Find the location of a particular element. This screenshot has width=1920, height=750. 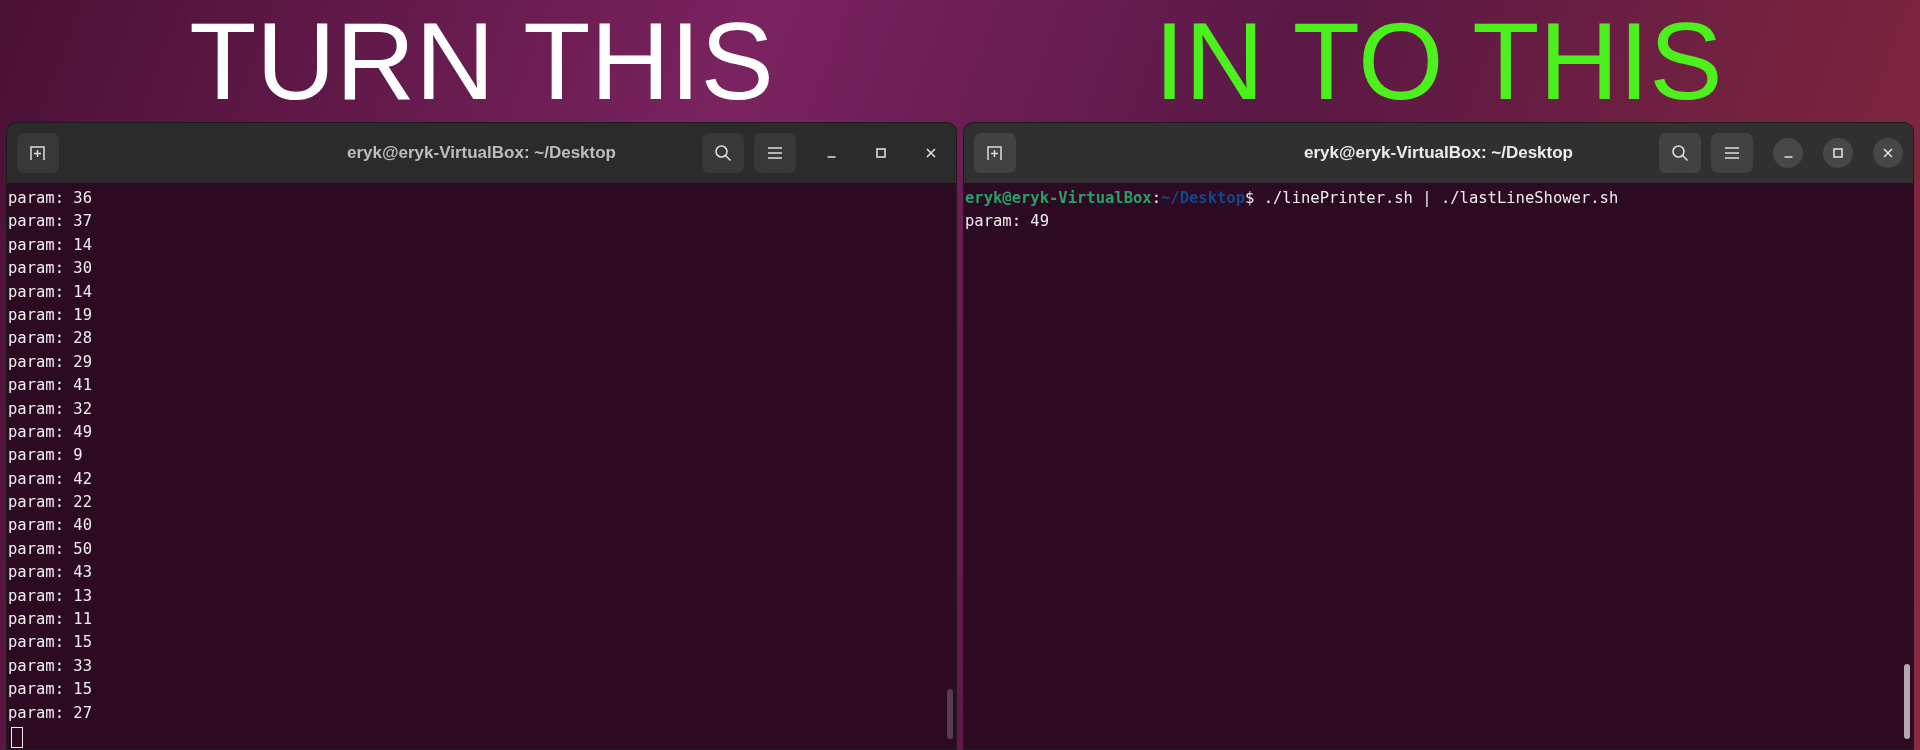

maximize-button is located at coordinates (1838, 153).